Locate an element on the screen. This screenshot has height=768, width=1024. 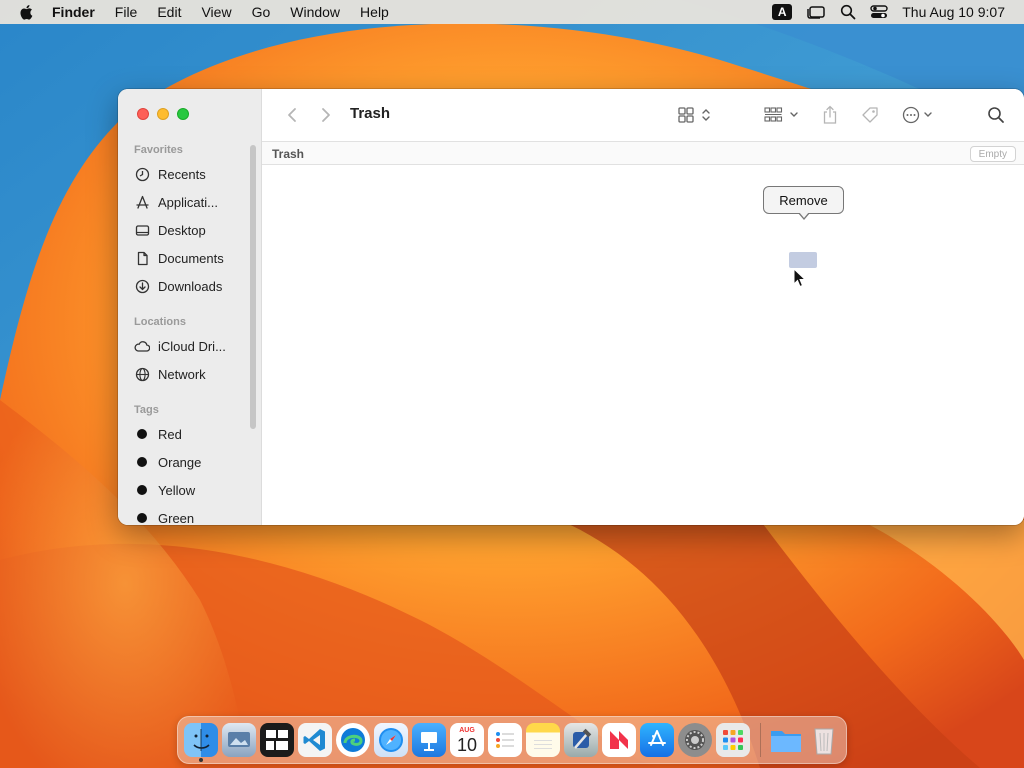
sidebar-item-label: Recents is located at coordinates (182, 174).